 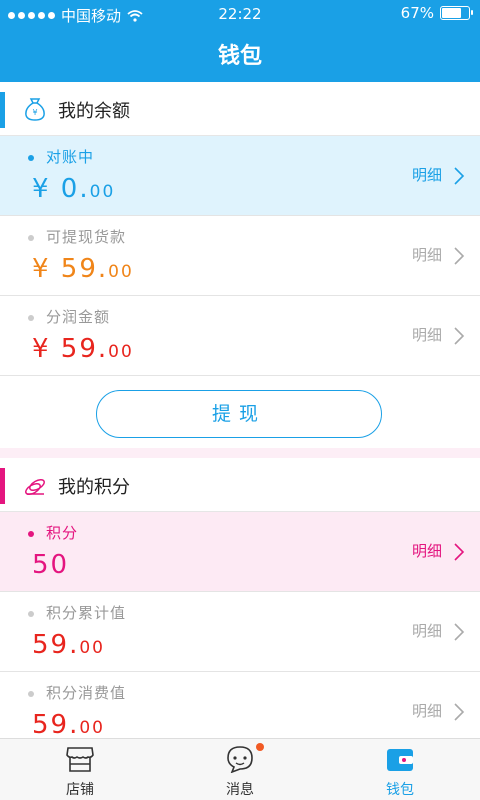 What do you see at coordinates (78, 317) in the screenshot?
I see `row-label: 分润金额` at bounding box center [78, 317].